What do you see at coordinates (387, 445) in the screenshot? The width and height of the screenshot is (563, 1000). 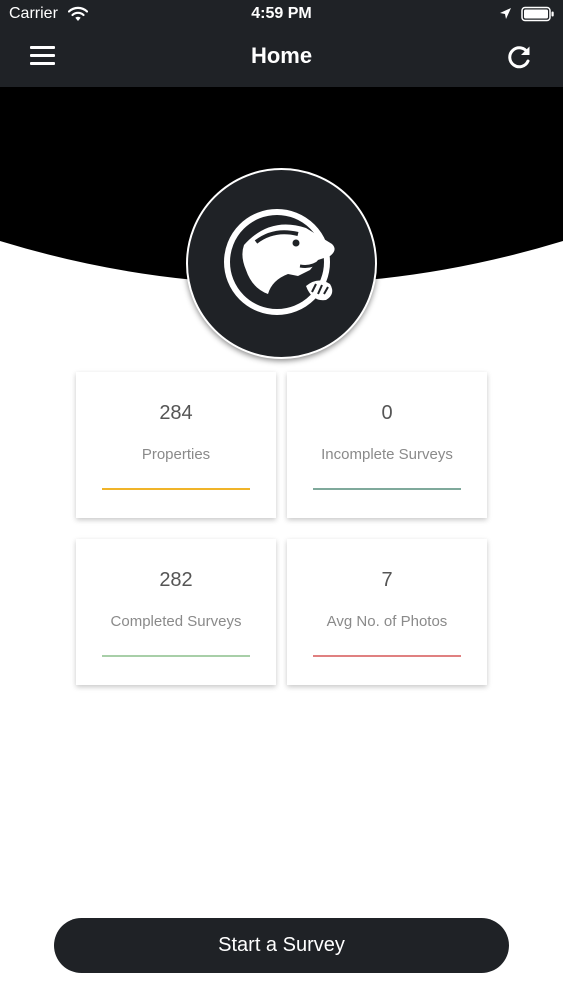 I see `stat-card-incomplete-surveys: 0 Incomplete Surveys` at bounding box center [387, 445].